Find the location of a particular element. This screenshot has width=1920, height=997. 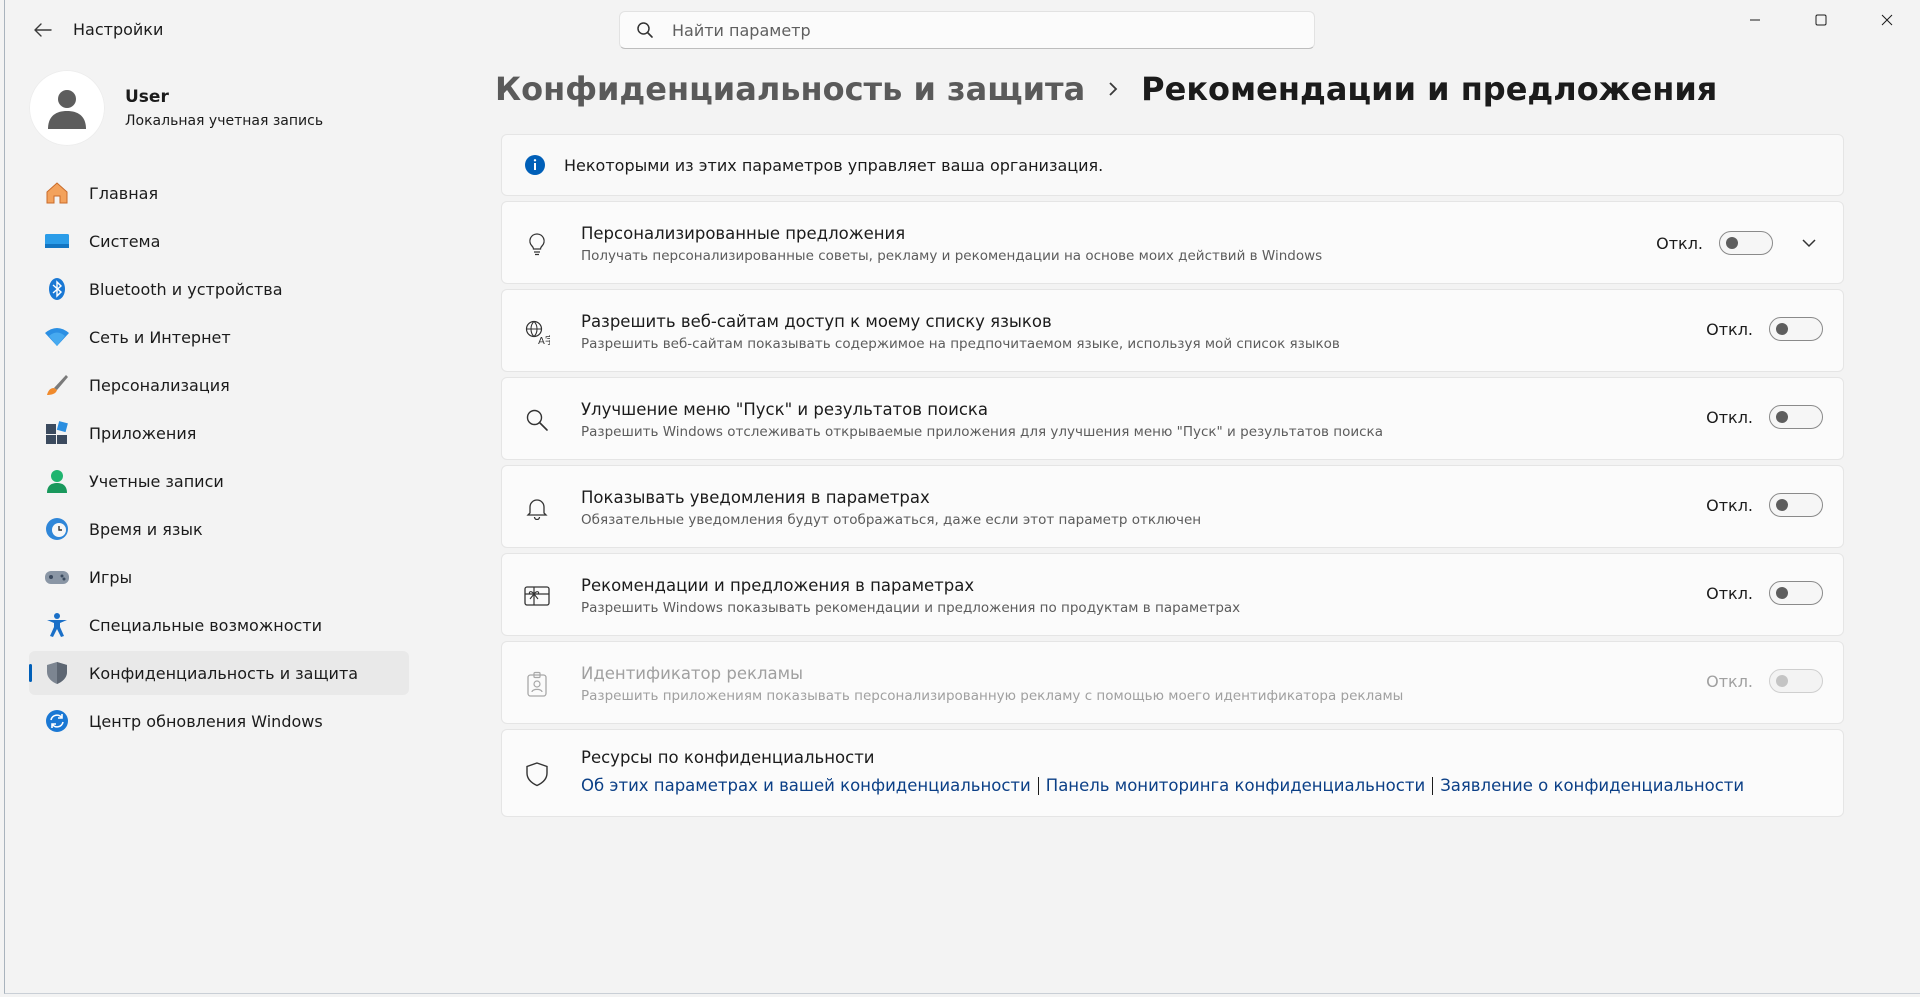

sidebar-item-label: Время и язык is located at coordinates (146, 529).